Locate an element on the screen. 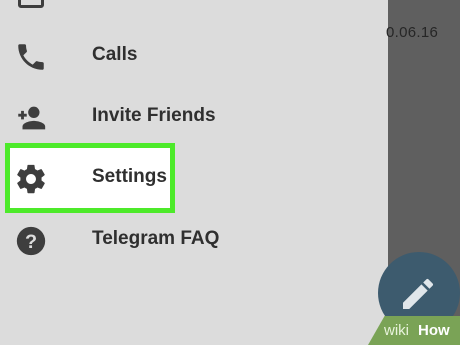  menu-item-label: Invite Friends is located at coordinates (154, 115).